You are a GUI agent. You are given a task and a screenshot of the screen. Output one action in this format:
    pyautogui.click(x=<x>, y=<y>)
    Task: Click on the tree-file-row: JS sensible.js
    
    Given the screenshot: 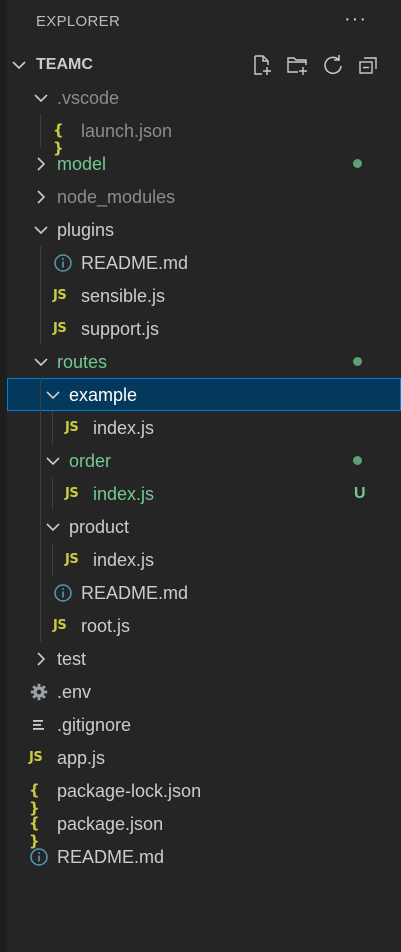 What is the action you would take?
    pyautogui.click(x=204, y=295)
    